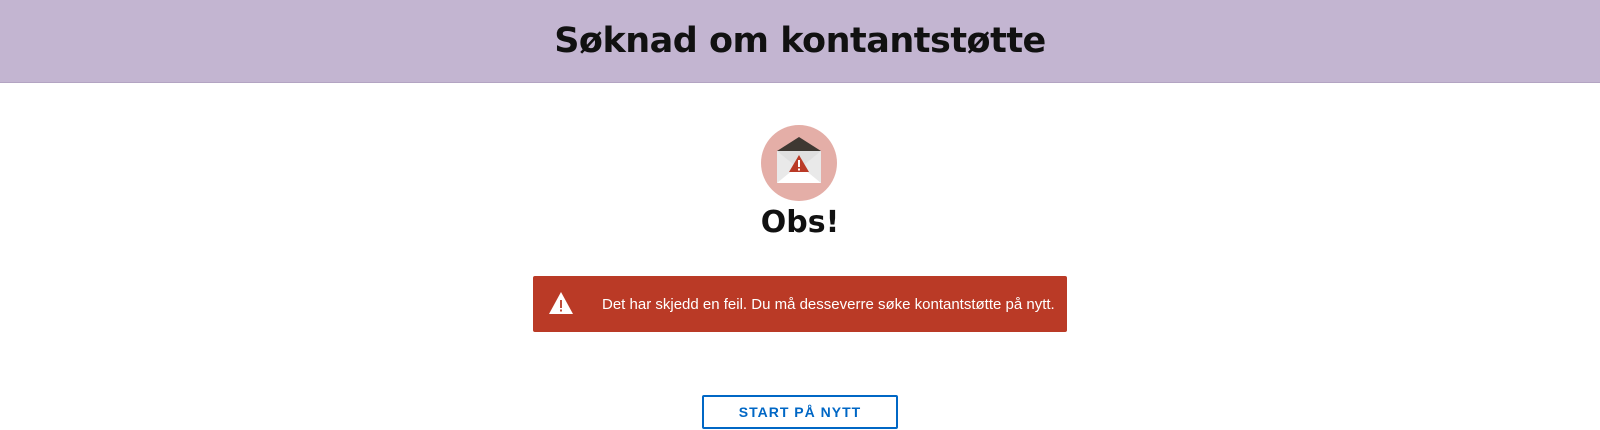 The image size is (1600, 430). I want to click on warning-triangle-icon, so click(561, 303).